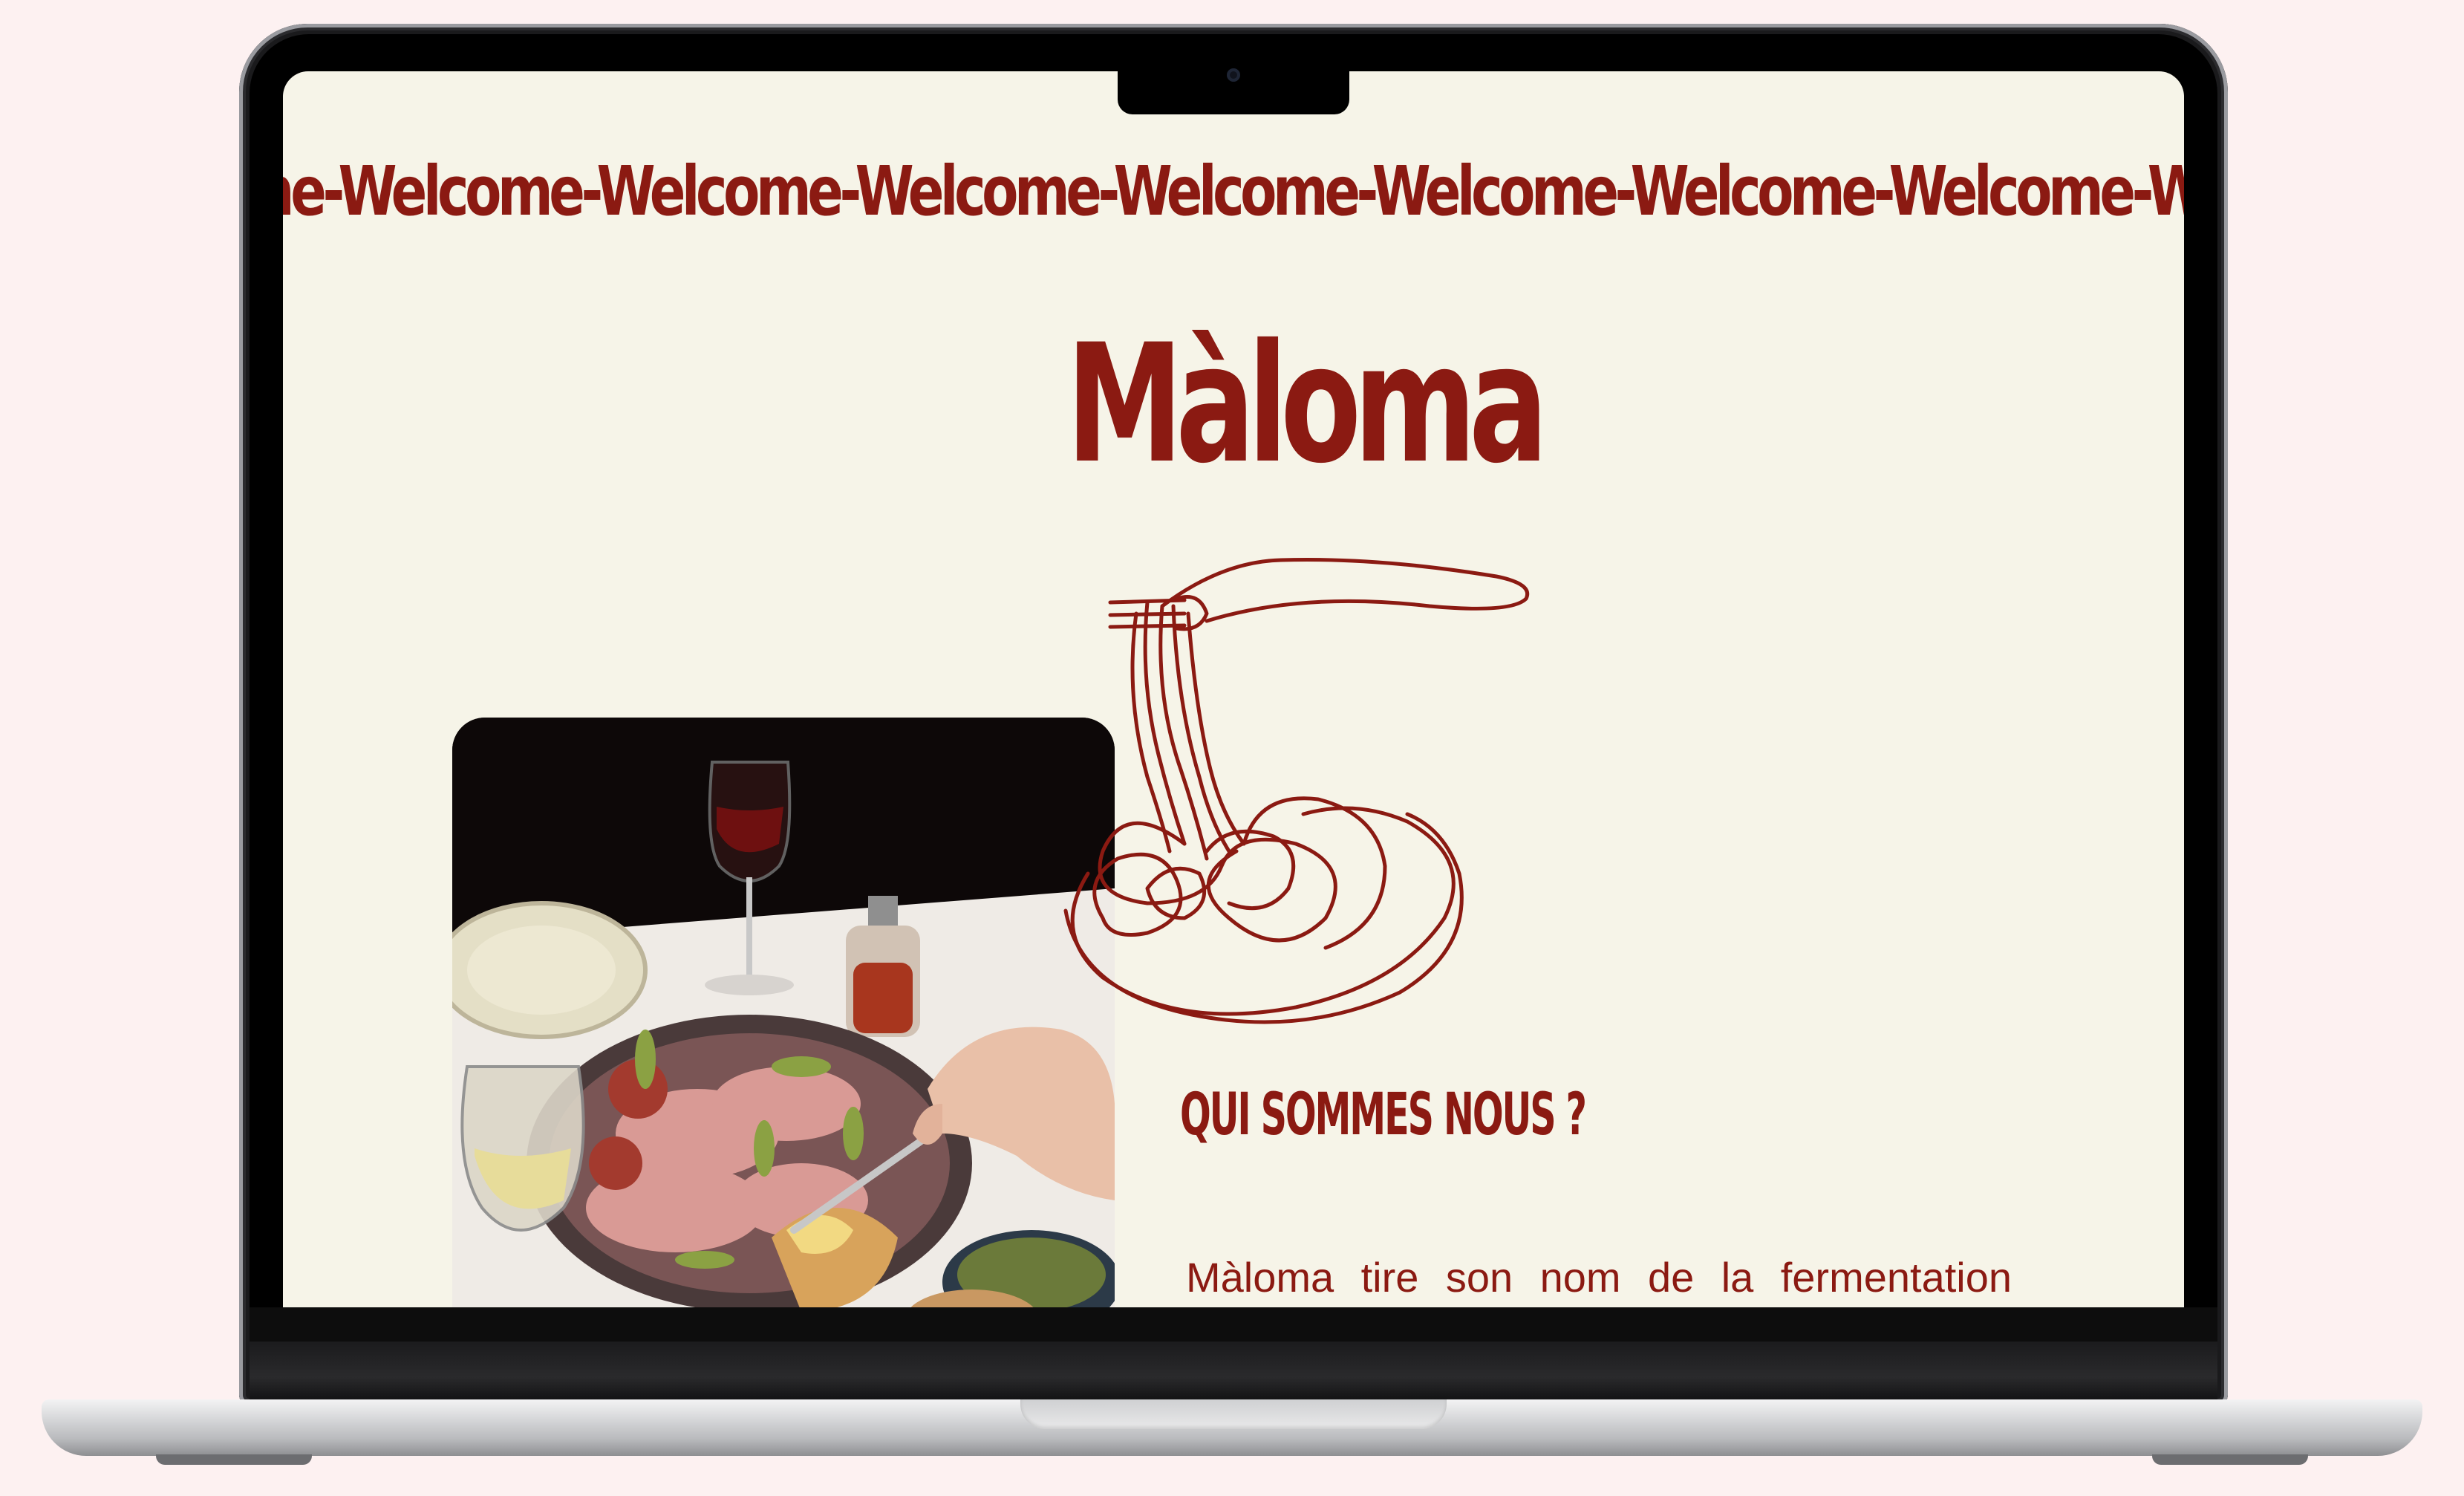 The height and width of the screenshot is (1496, 2464). I want to click on laptop-foot-right, so click(2230, 1459).